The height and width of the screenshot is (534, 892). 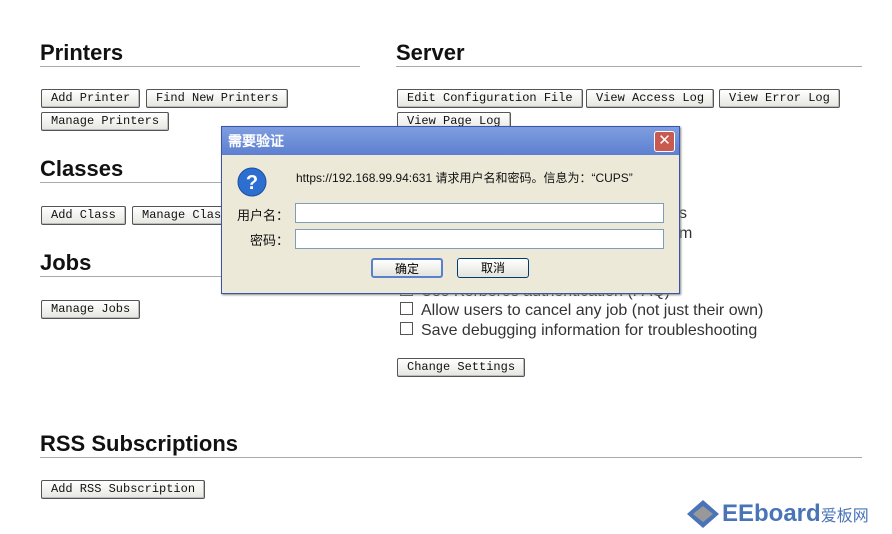 What do you see at coordinates (683, 213) in the screenshot?
I see `partial-text: s` at bounding box center [683, 213].